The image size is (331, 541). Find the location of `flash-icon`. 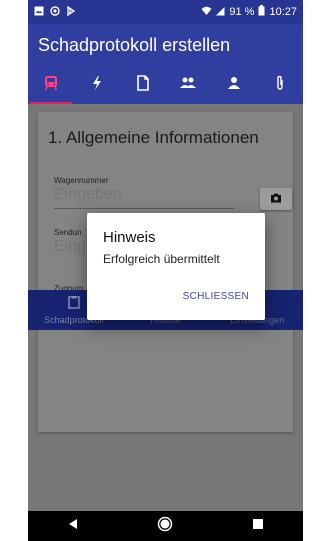

flash-icon is located at coordinates (97, 85).